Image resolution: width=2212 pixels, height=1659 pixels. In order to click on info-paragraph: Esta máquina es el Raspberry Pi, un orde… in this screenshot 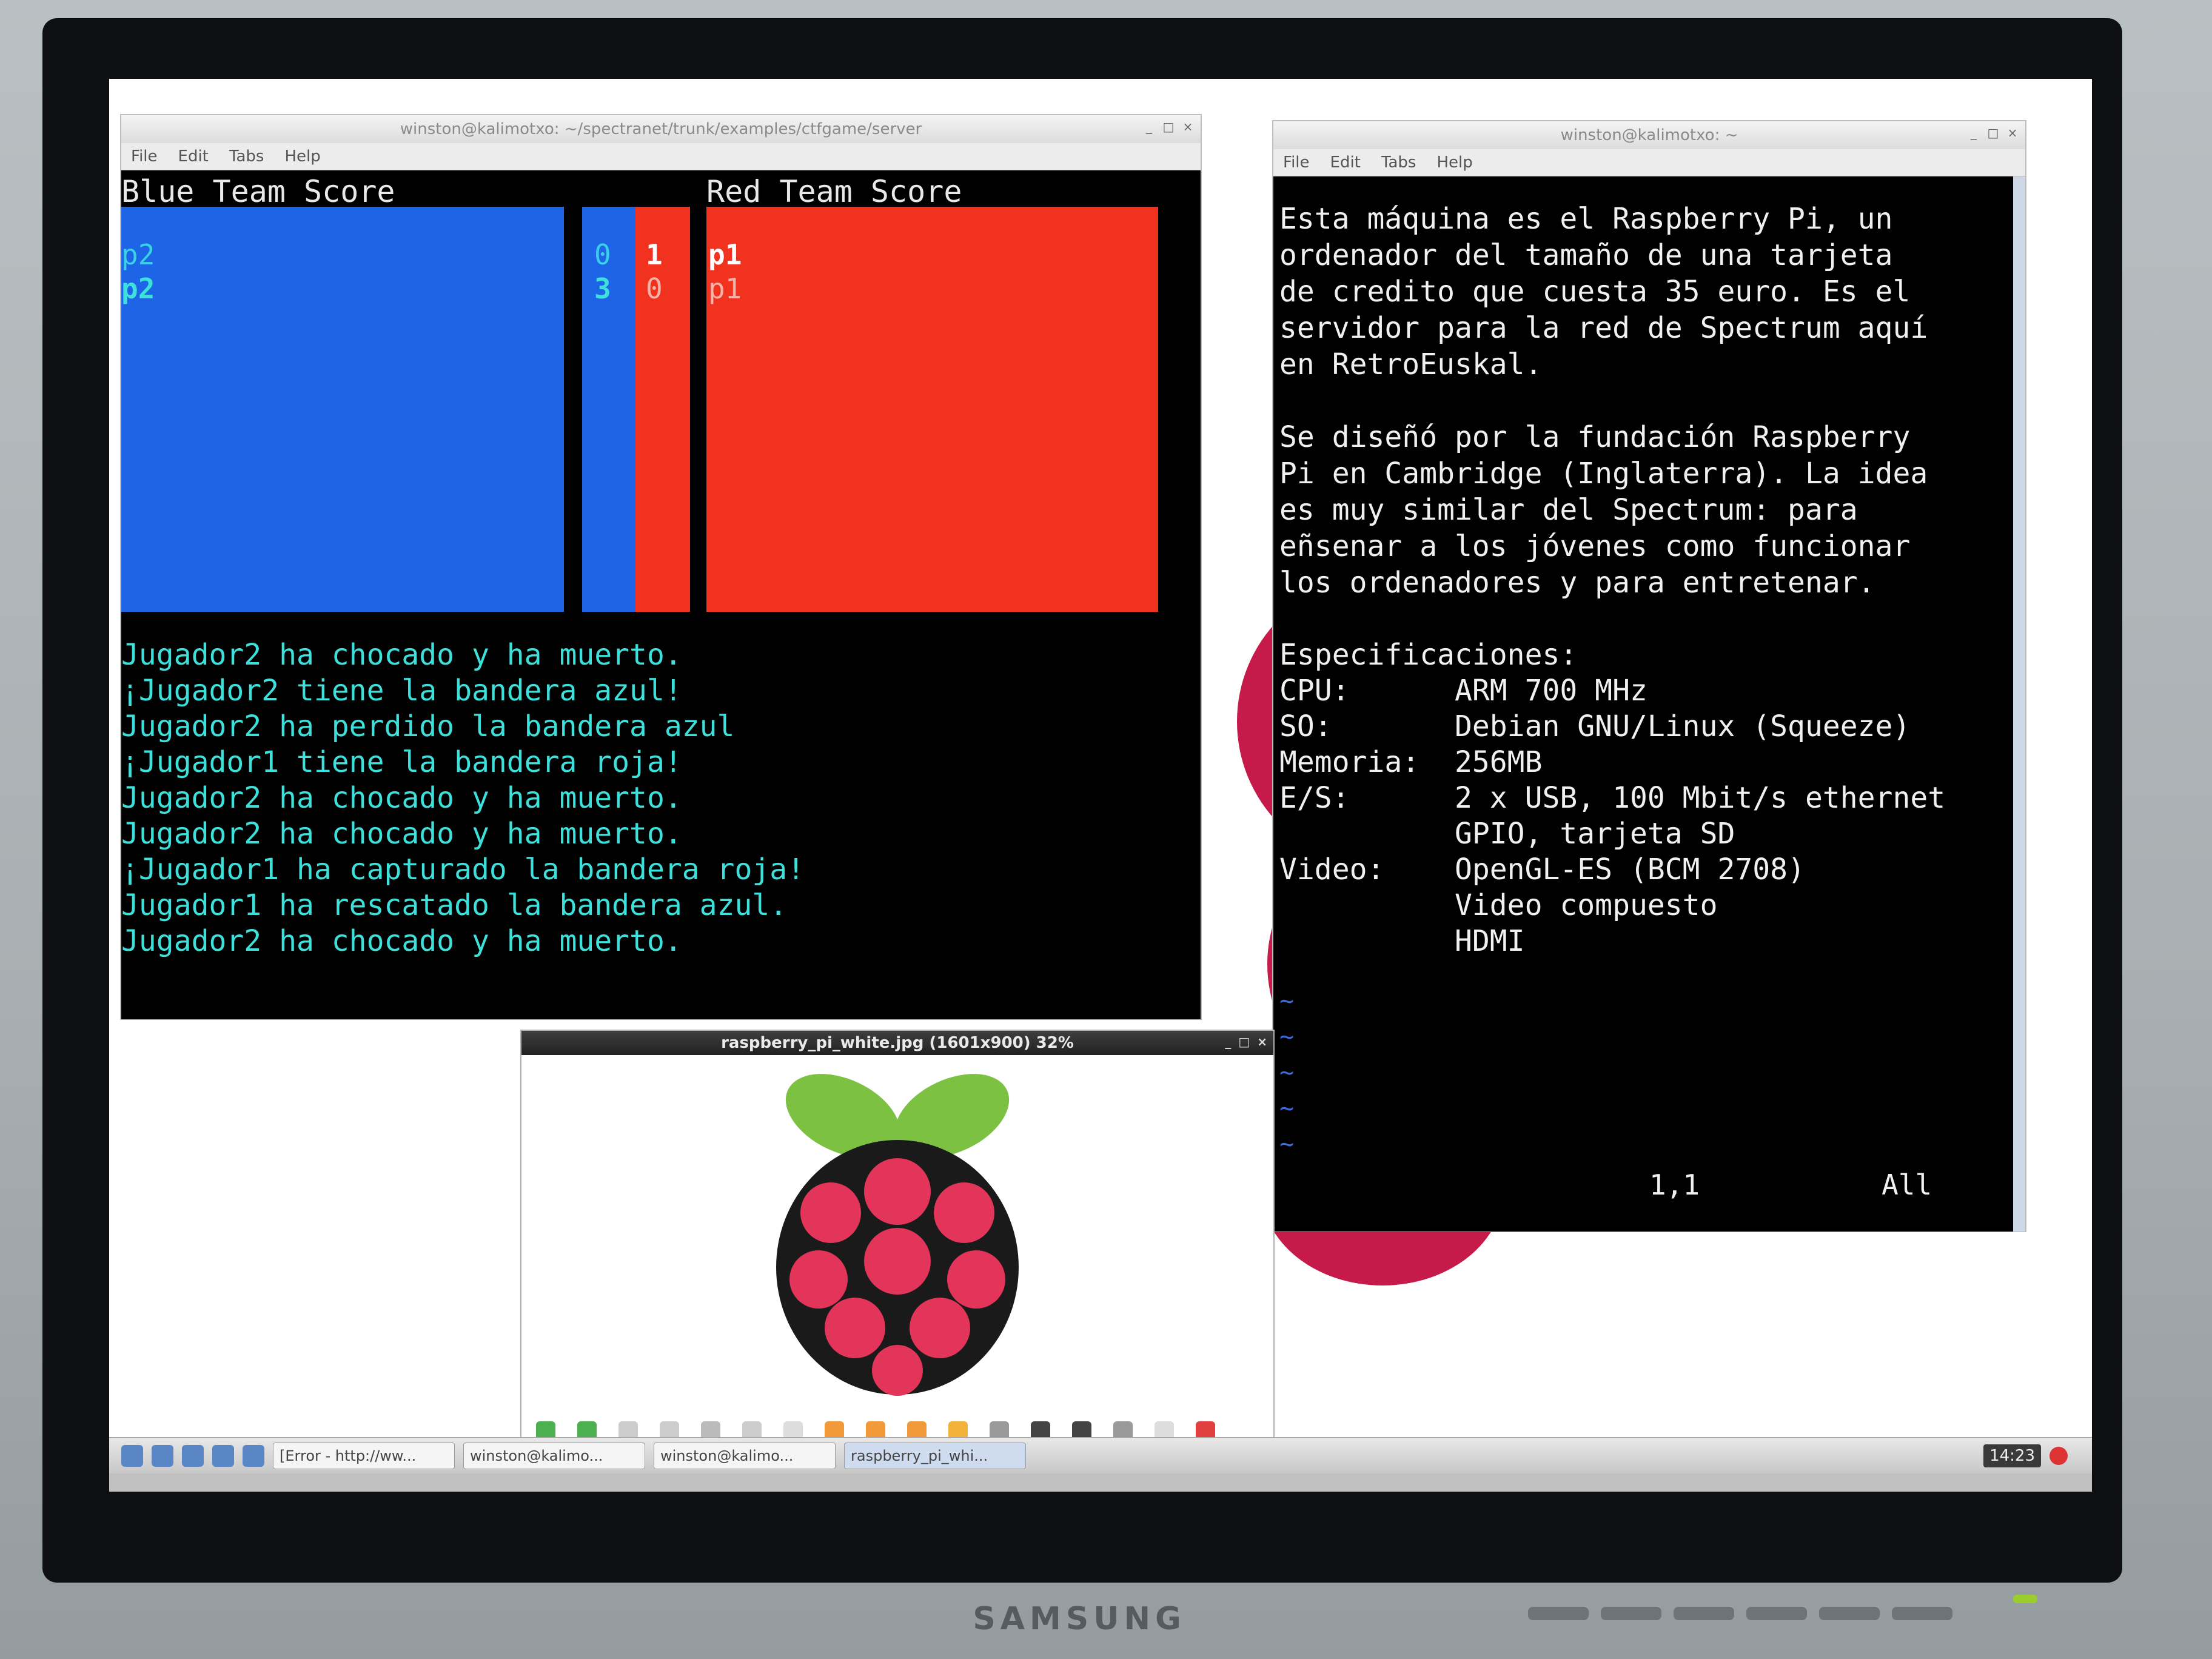, I will do `click(1603, 291)`.